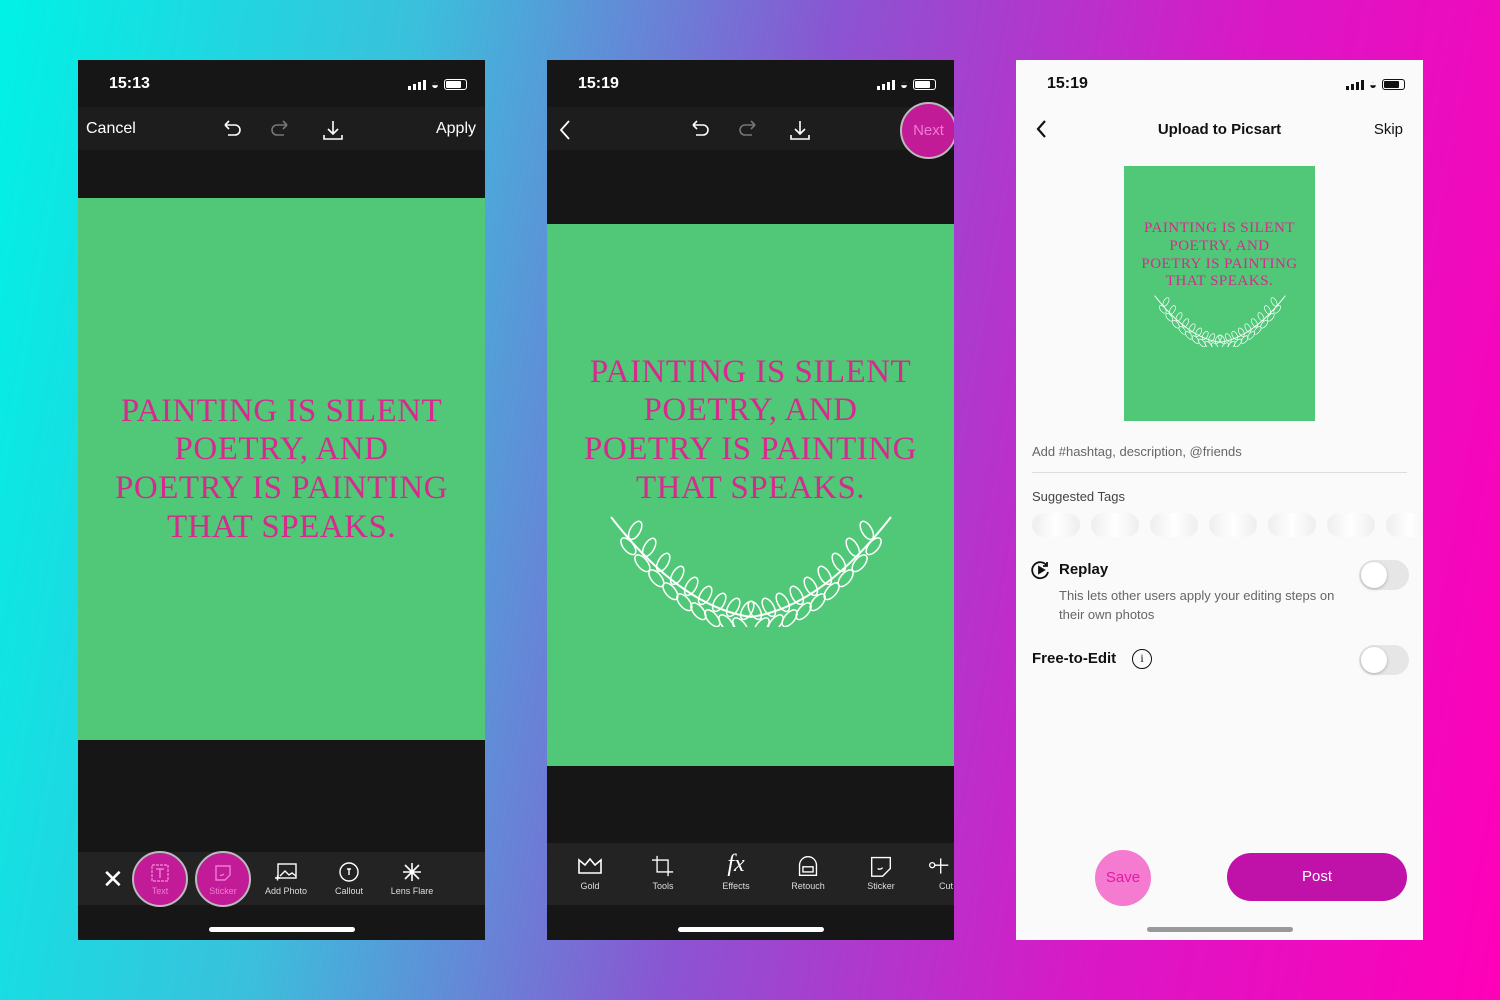 The width and height of the screenshot is (1500, 1000). I want to click on status-bar: 15:13 ◒, so click(281, 83).